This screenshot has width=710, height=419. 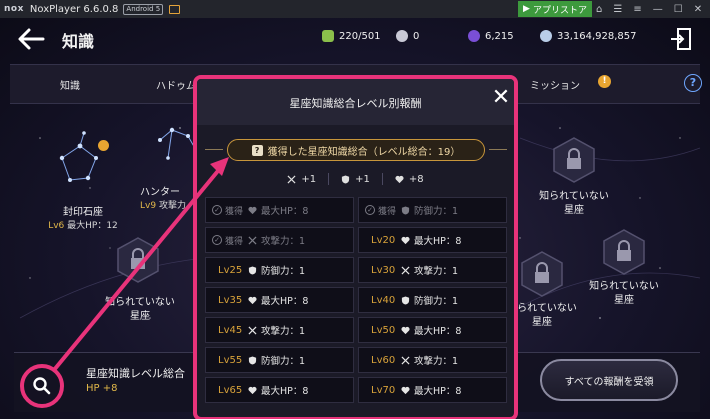 I want to click on reward-level: Lv20, so click(x=383, y=240).